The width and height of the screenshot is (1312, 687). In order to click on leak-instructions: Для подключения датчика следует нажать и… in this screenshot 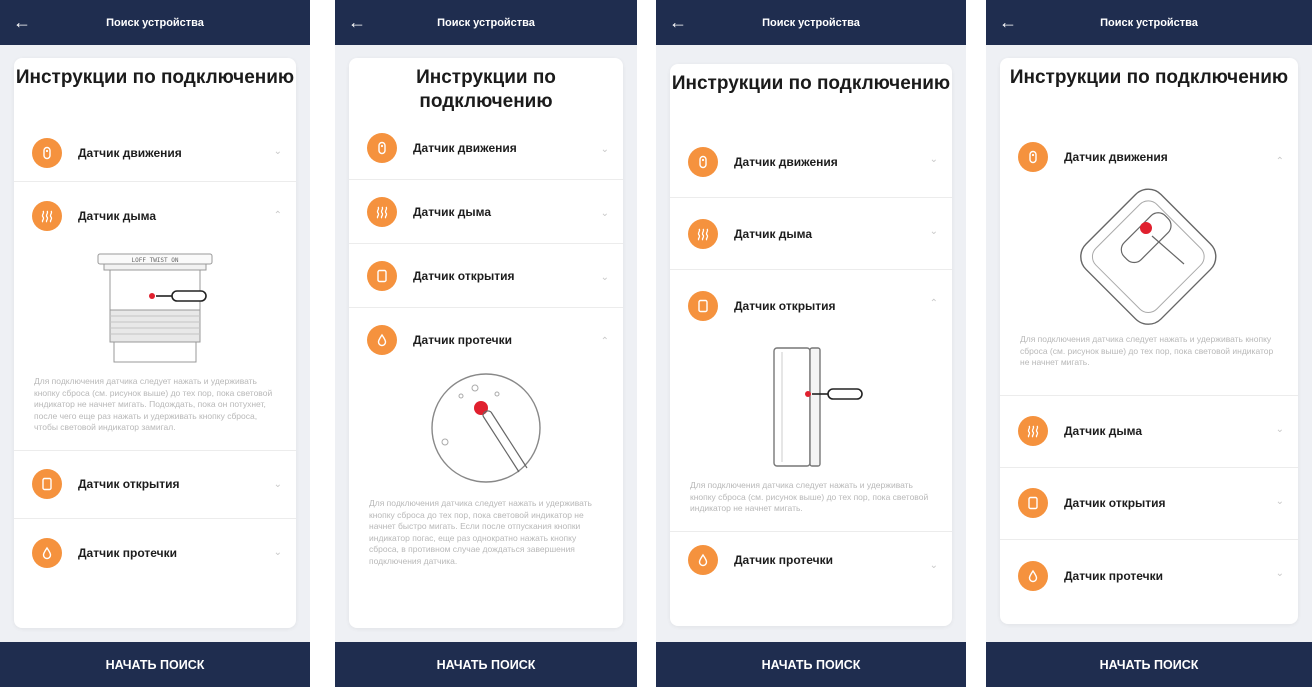, I will do `click(486, 477)`.